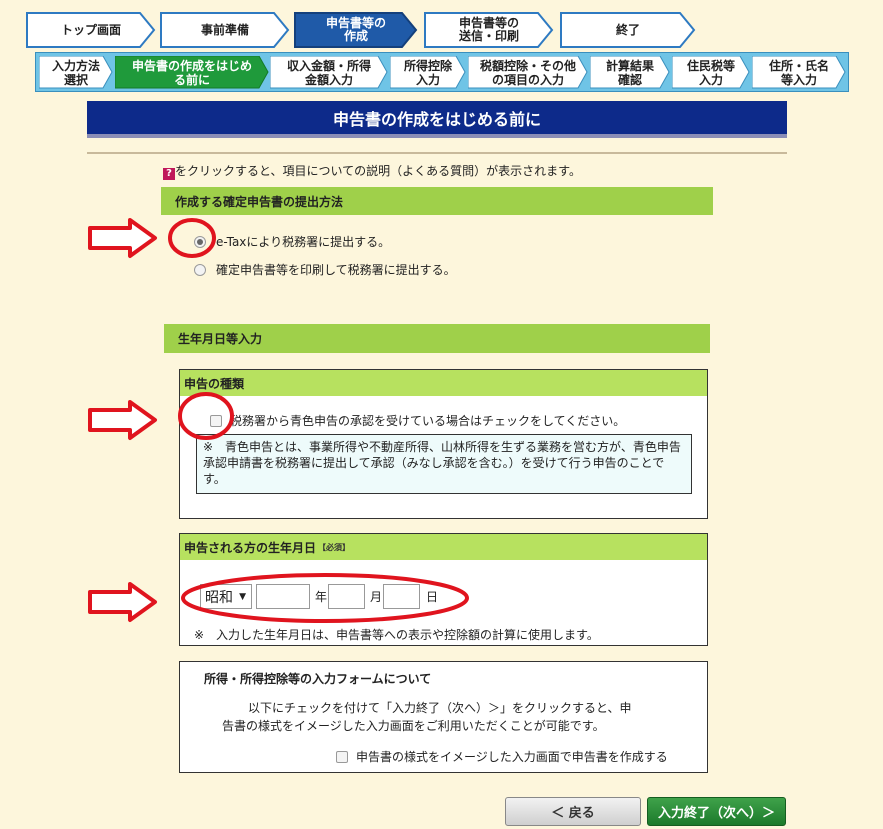 The image size is (883, 829). I want to click on next-button: 入力終了（次へ）＞, so click(716, 811).